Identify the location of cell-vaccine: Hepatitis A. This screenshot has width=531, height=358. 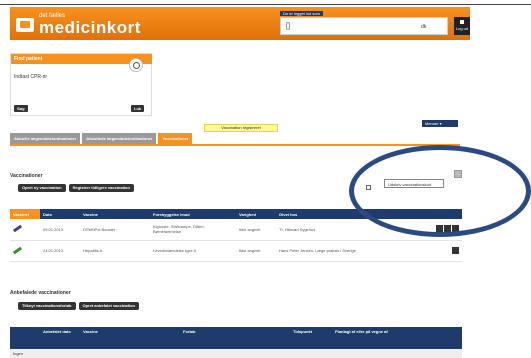
(115, 251).